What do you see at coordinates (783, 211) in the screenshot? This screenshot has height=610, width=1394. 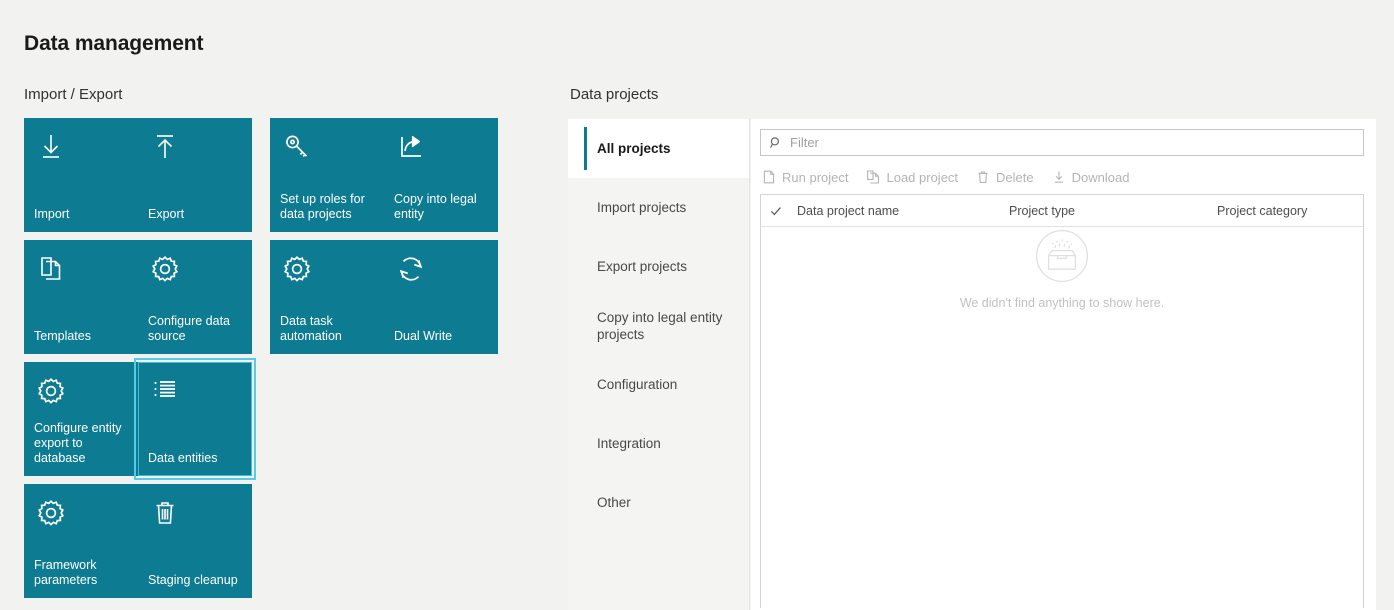 I see `select-all-checkmark-icon` at bounding box center [783, 211].